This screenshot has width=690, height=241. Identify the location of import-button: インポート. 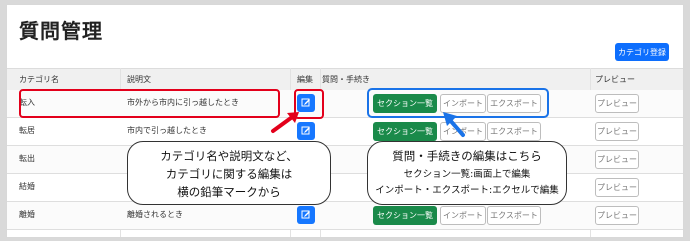
(463, 215).